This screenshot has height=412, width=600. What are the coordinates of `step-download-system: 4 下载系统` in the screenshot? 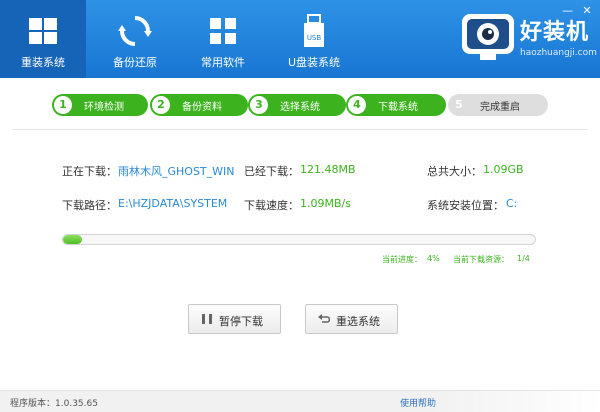 It's located at (396, 105).